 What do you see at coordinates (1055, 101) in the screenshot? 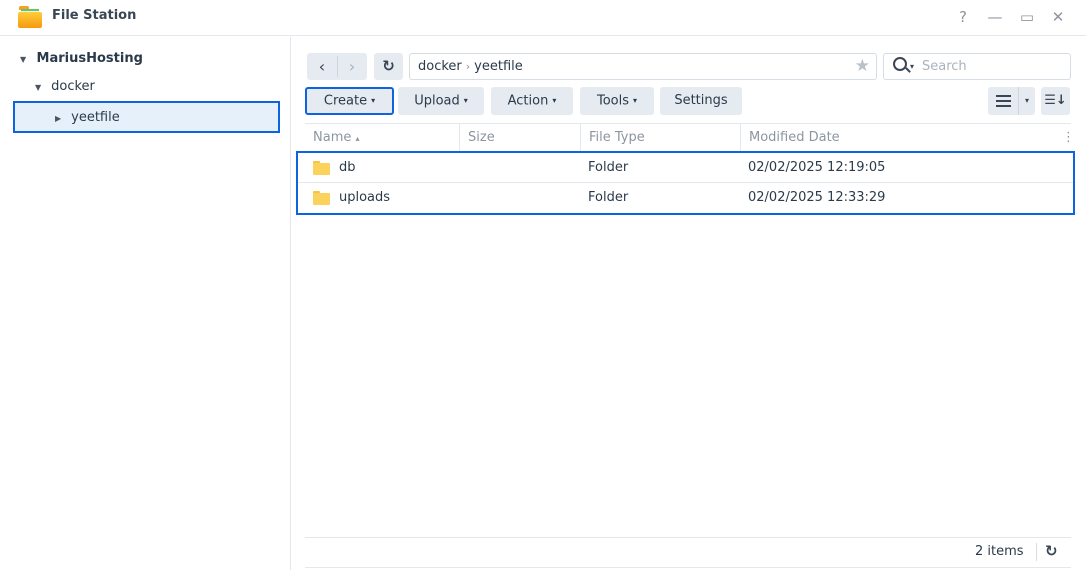
I see `sort-button: ☰↓` at bounding box center [1055, 101].